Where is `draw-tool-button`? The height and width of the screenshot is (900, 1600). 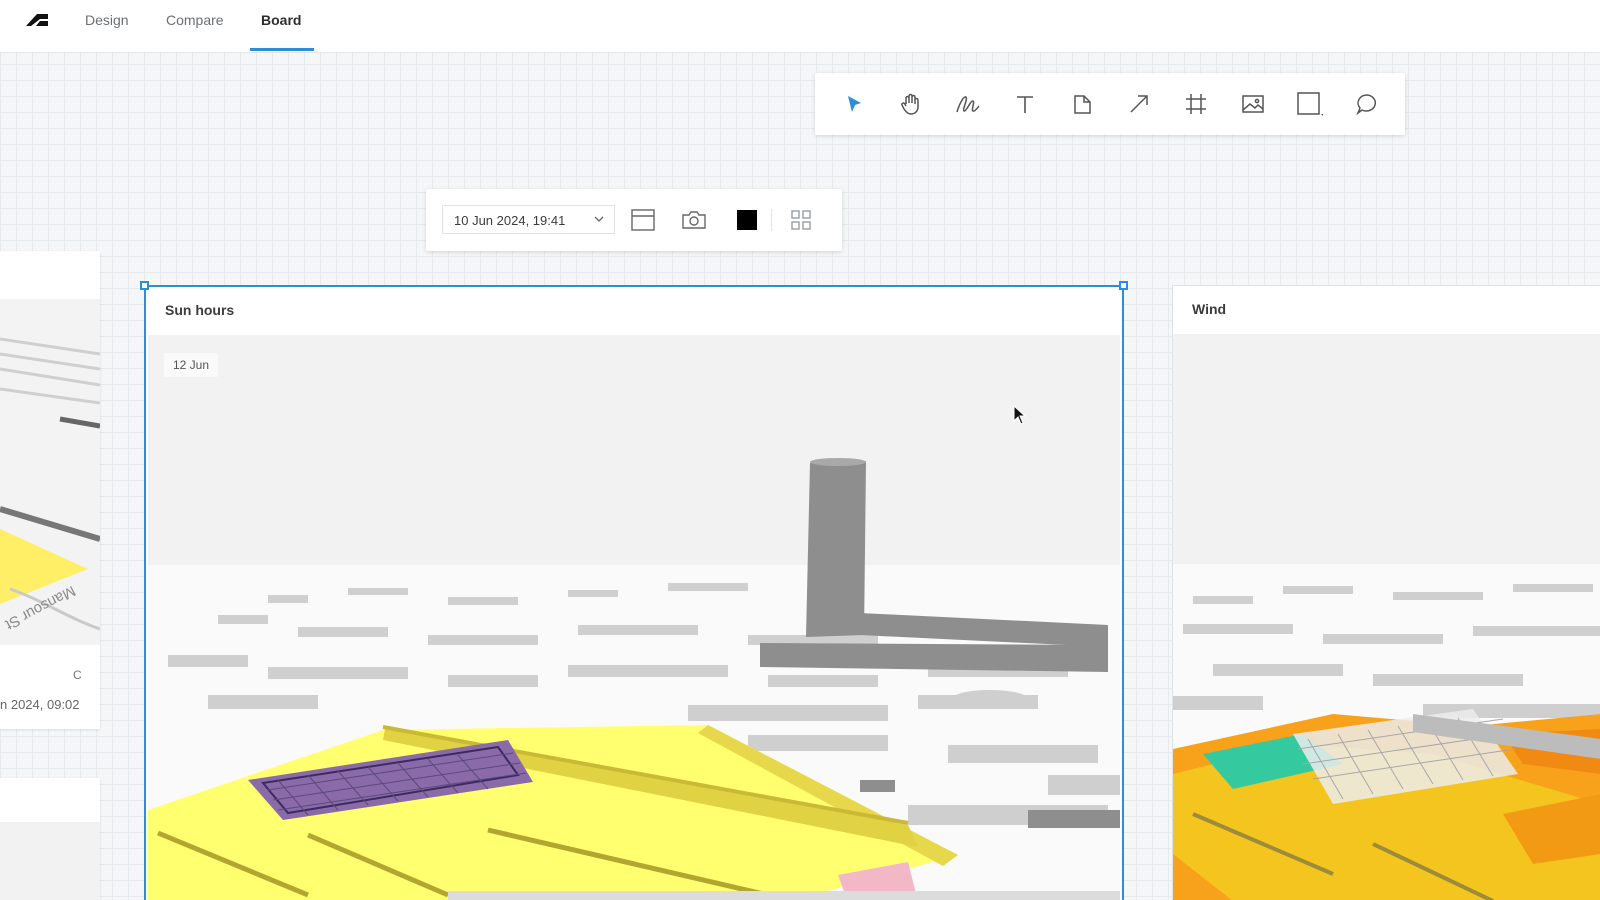 draw-tool-button is located at coordinates (968, 104).